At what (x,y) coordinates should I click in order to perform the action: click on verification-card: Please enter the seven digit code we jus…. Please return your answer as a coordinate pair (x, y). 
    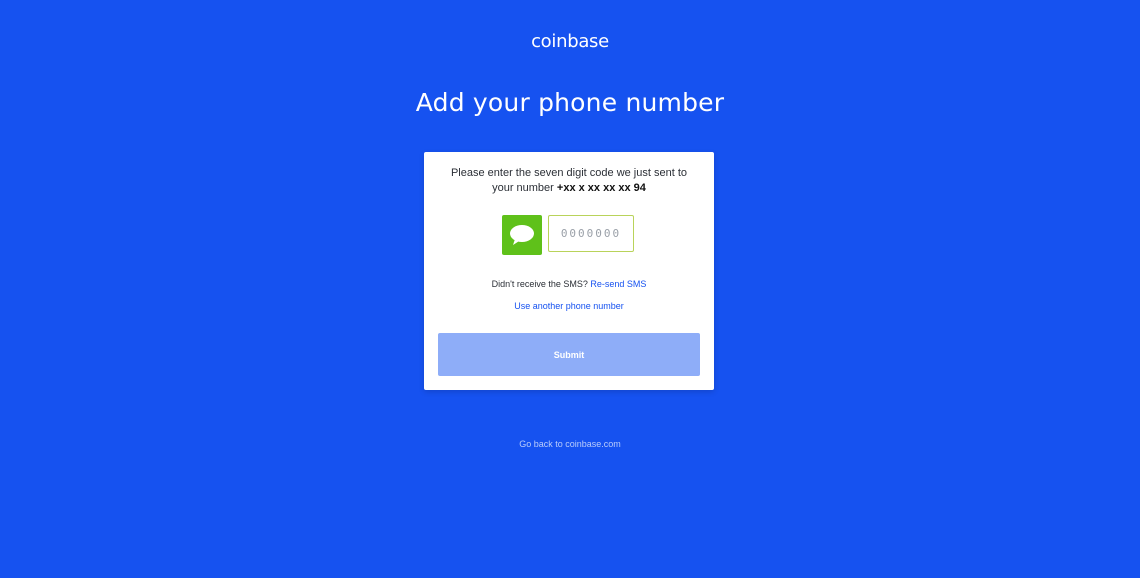
    Looking at the image, I should click on (569, 271).